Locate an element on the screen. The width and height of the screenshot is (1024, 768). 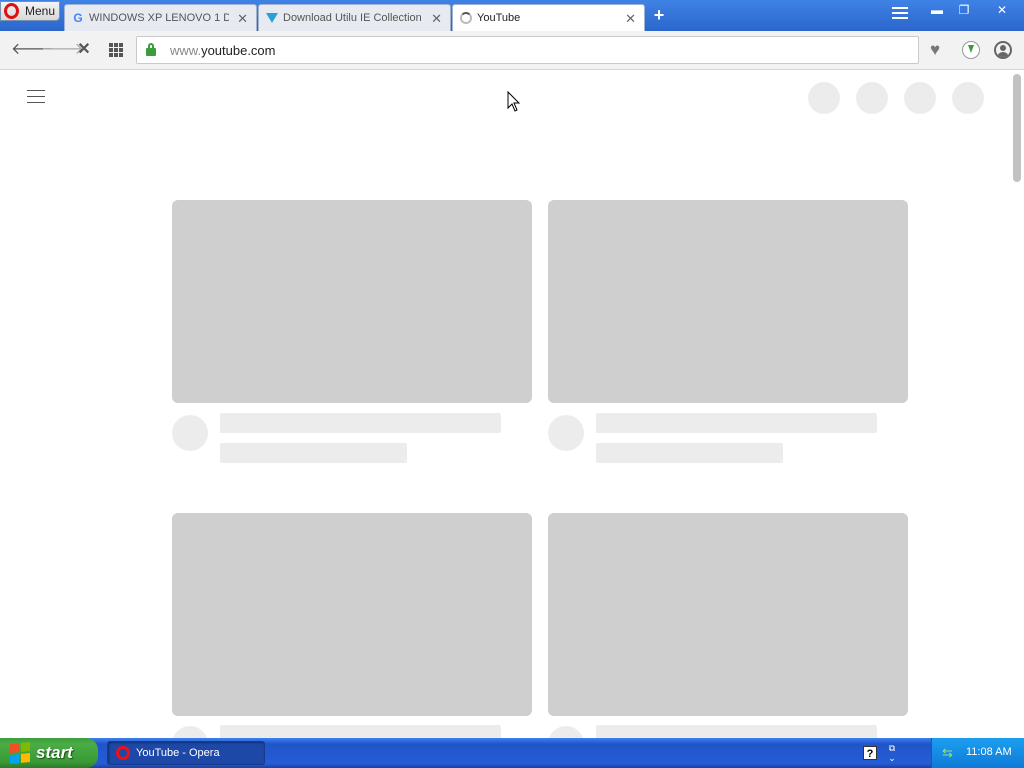
mouse-cursor-icon is located at coordinates (514, 101).